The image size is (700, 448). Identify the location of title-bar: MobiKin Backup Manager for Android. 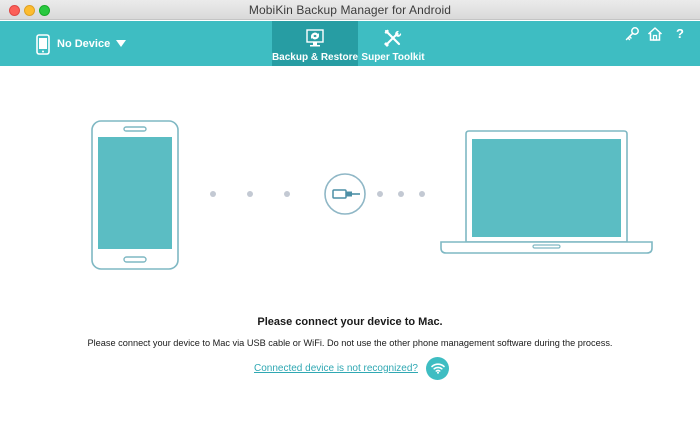
(350, 10).